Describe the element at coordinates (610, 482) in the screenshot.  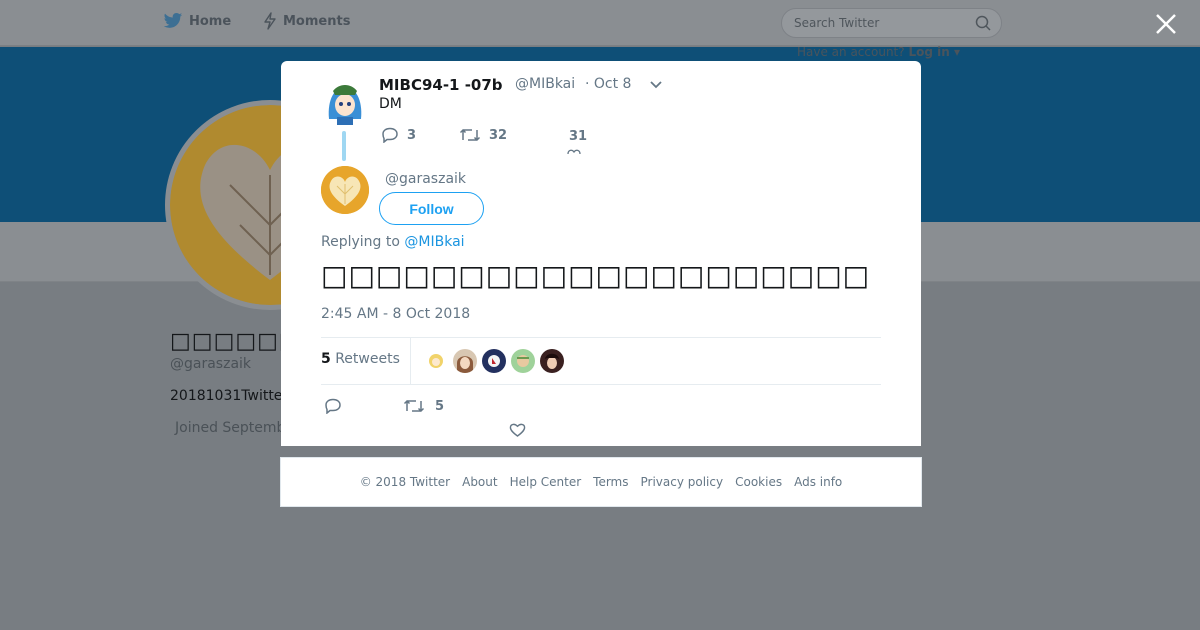
I see `footer-link-terms: Terms` at that location.